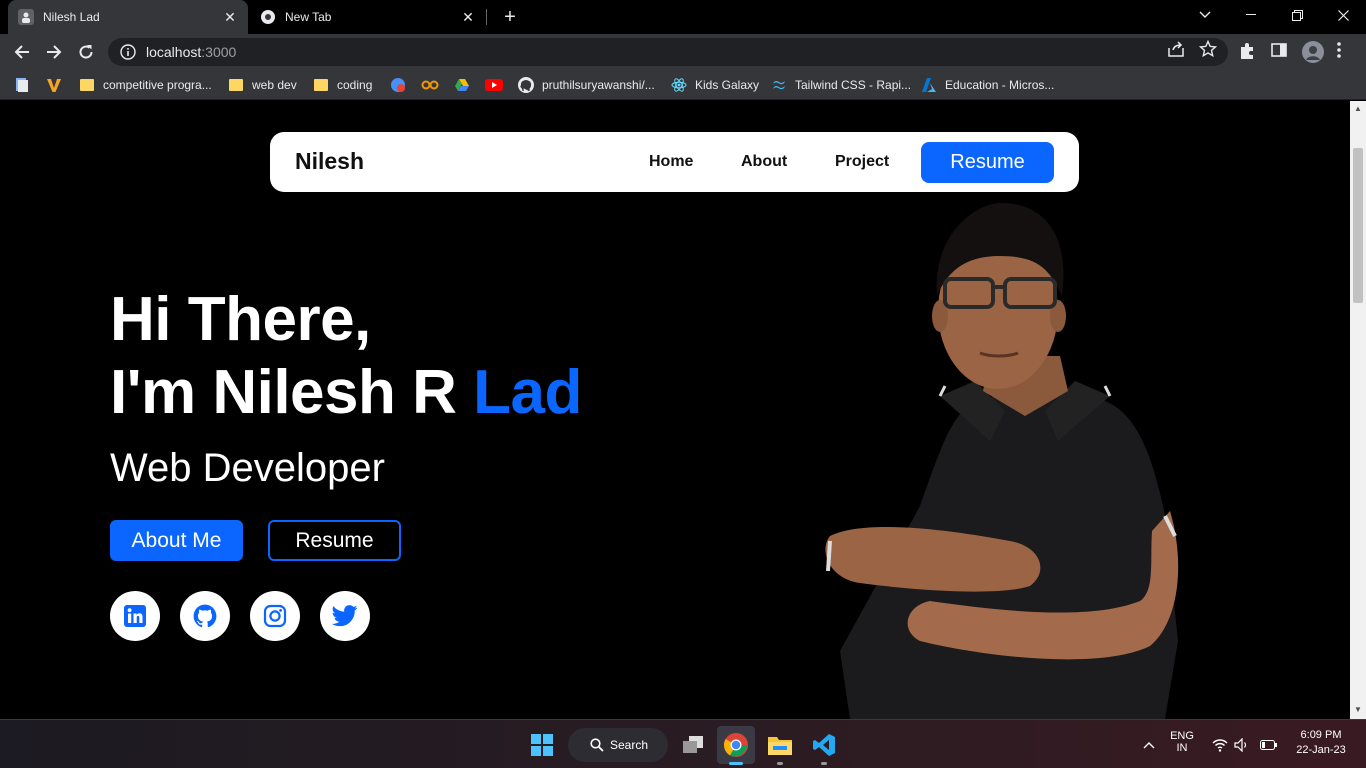 The width and height of the screenshot is (1366, 768). Describe the element at coordinates (1248, 52) in the screenshot. I see `extensions-puzzle-icon` at that location.